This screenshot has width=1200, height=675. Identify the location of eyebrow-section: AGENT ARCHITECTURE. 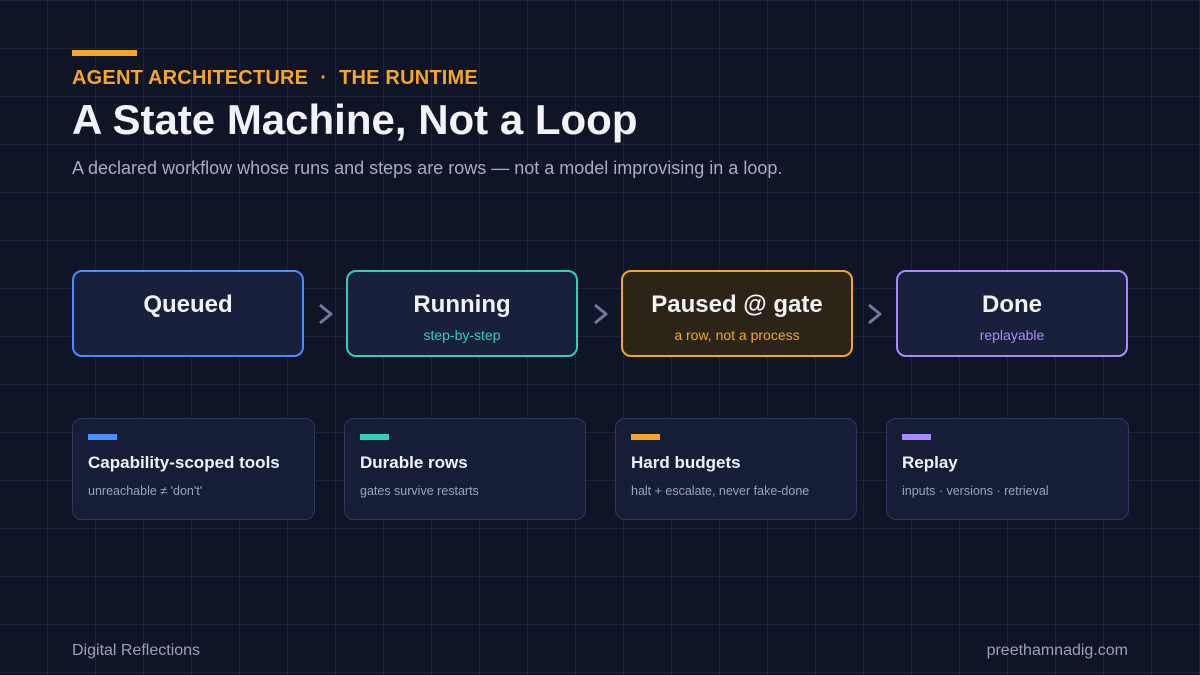
(190, 78).